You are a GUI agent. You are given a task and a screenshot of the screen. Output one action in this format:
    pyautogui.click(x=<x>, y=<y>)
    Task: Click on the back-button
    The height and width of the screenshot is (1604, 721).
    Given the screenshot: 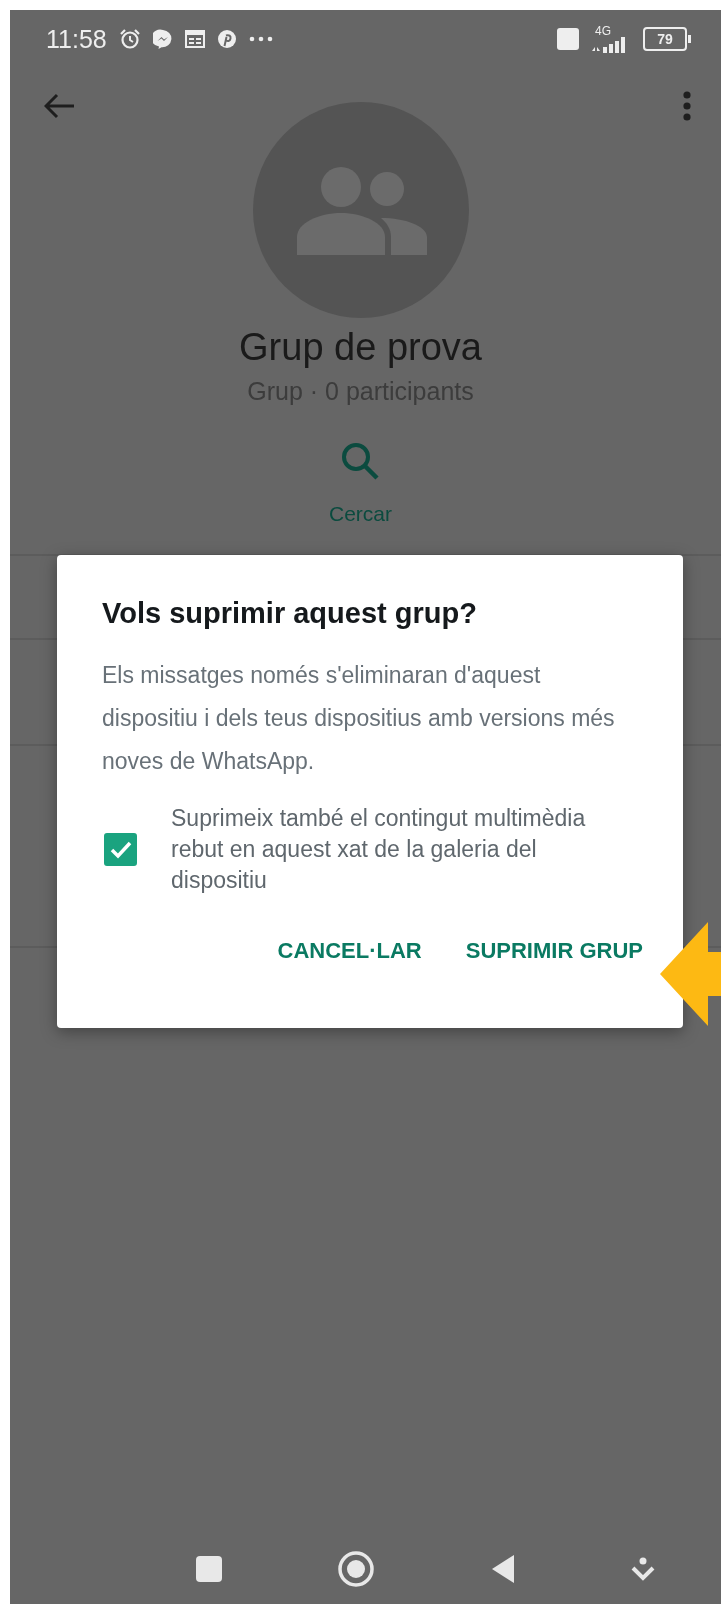 What is the action you would take?
    pyautogui.click(x=503, y=1569)
    